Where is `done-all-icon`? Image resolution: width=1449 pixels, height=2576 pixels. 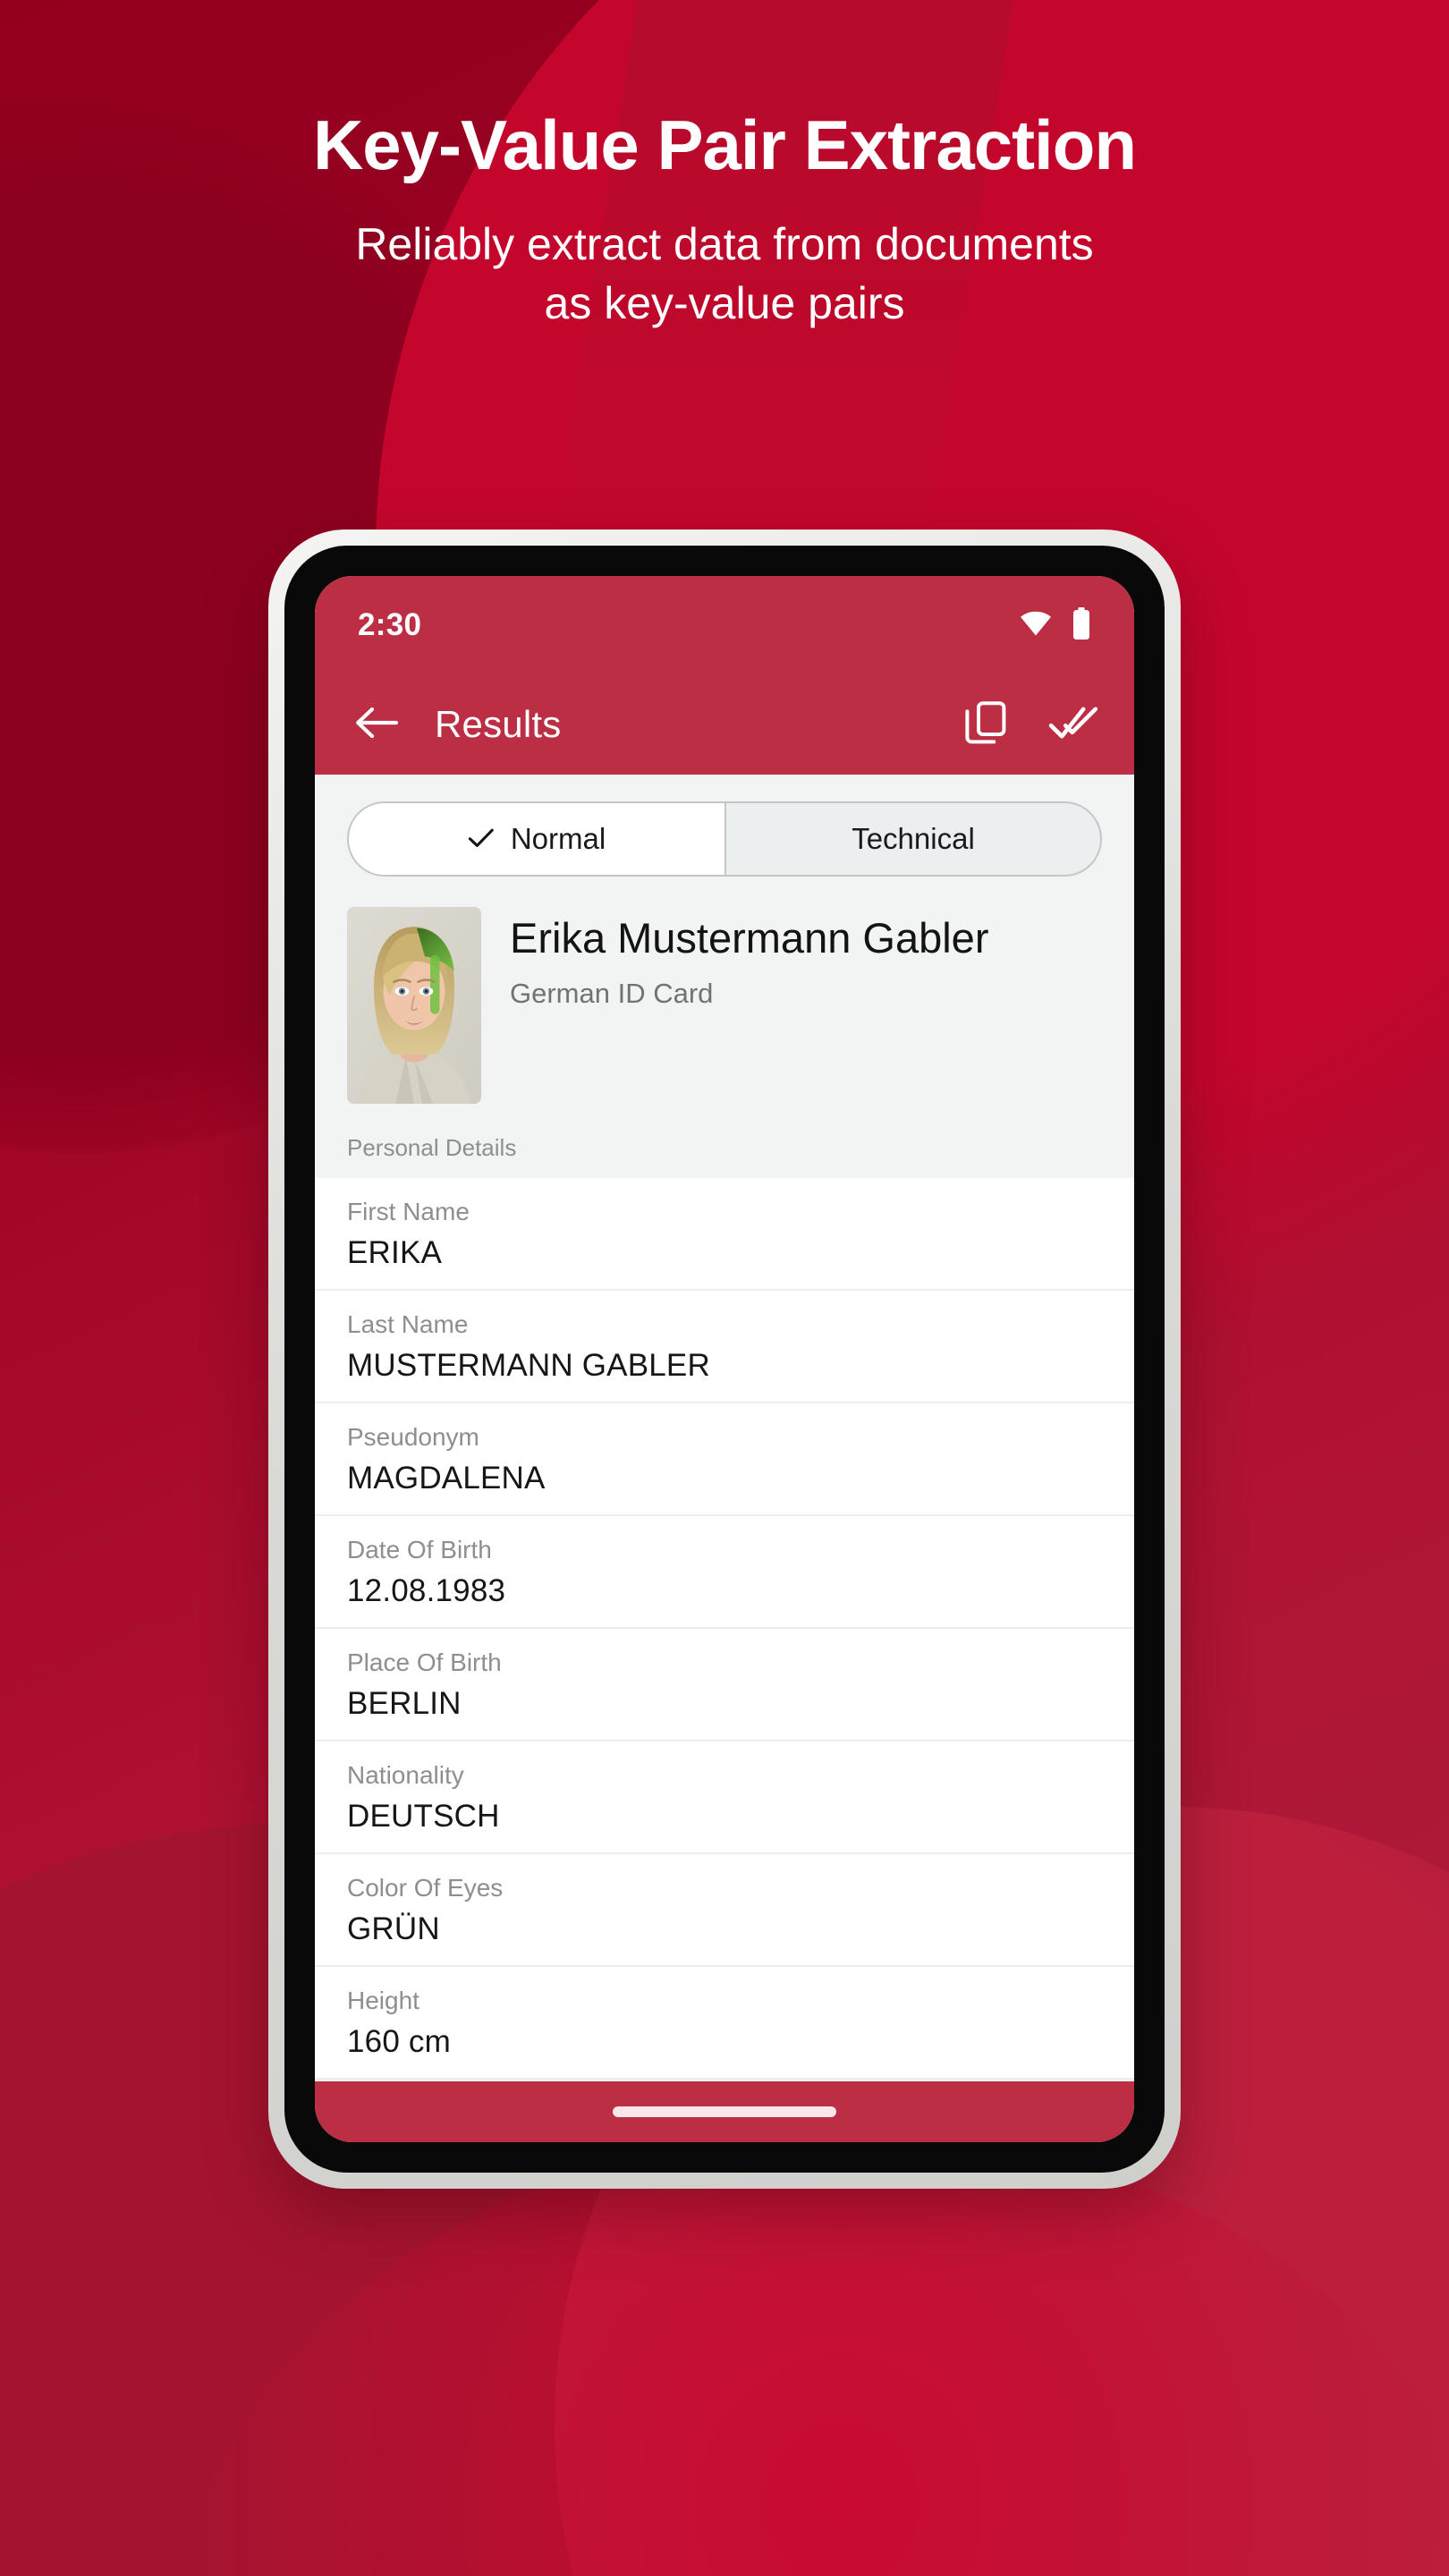 done-all-icon is located at coordinates (1073, 725).